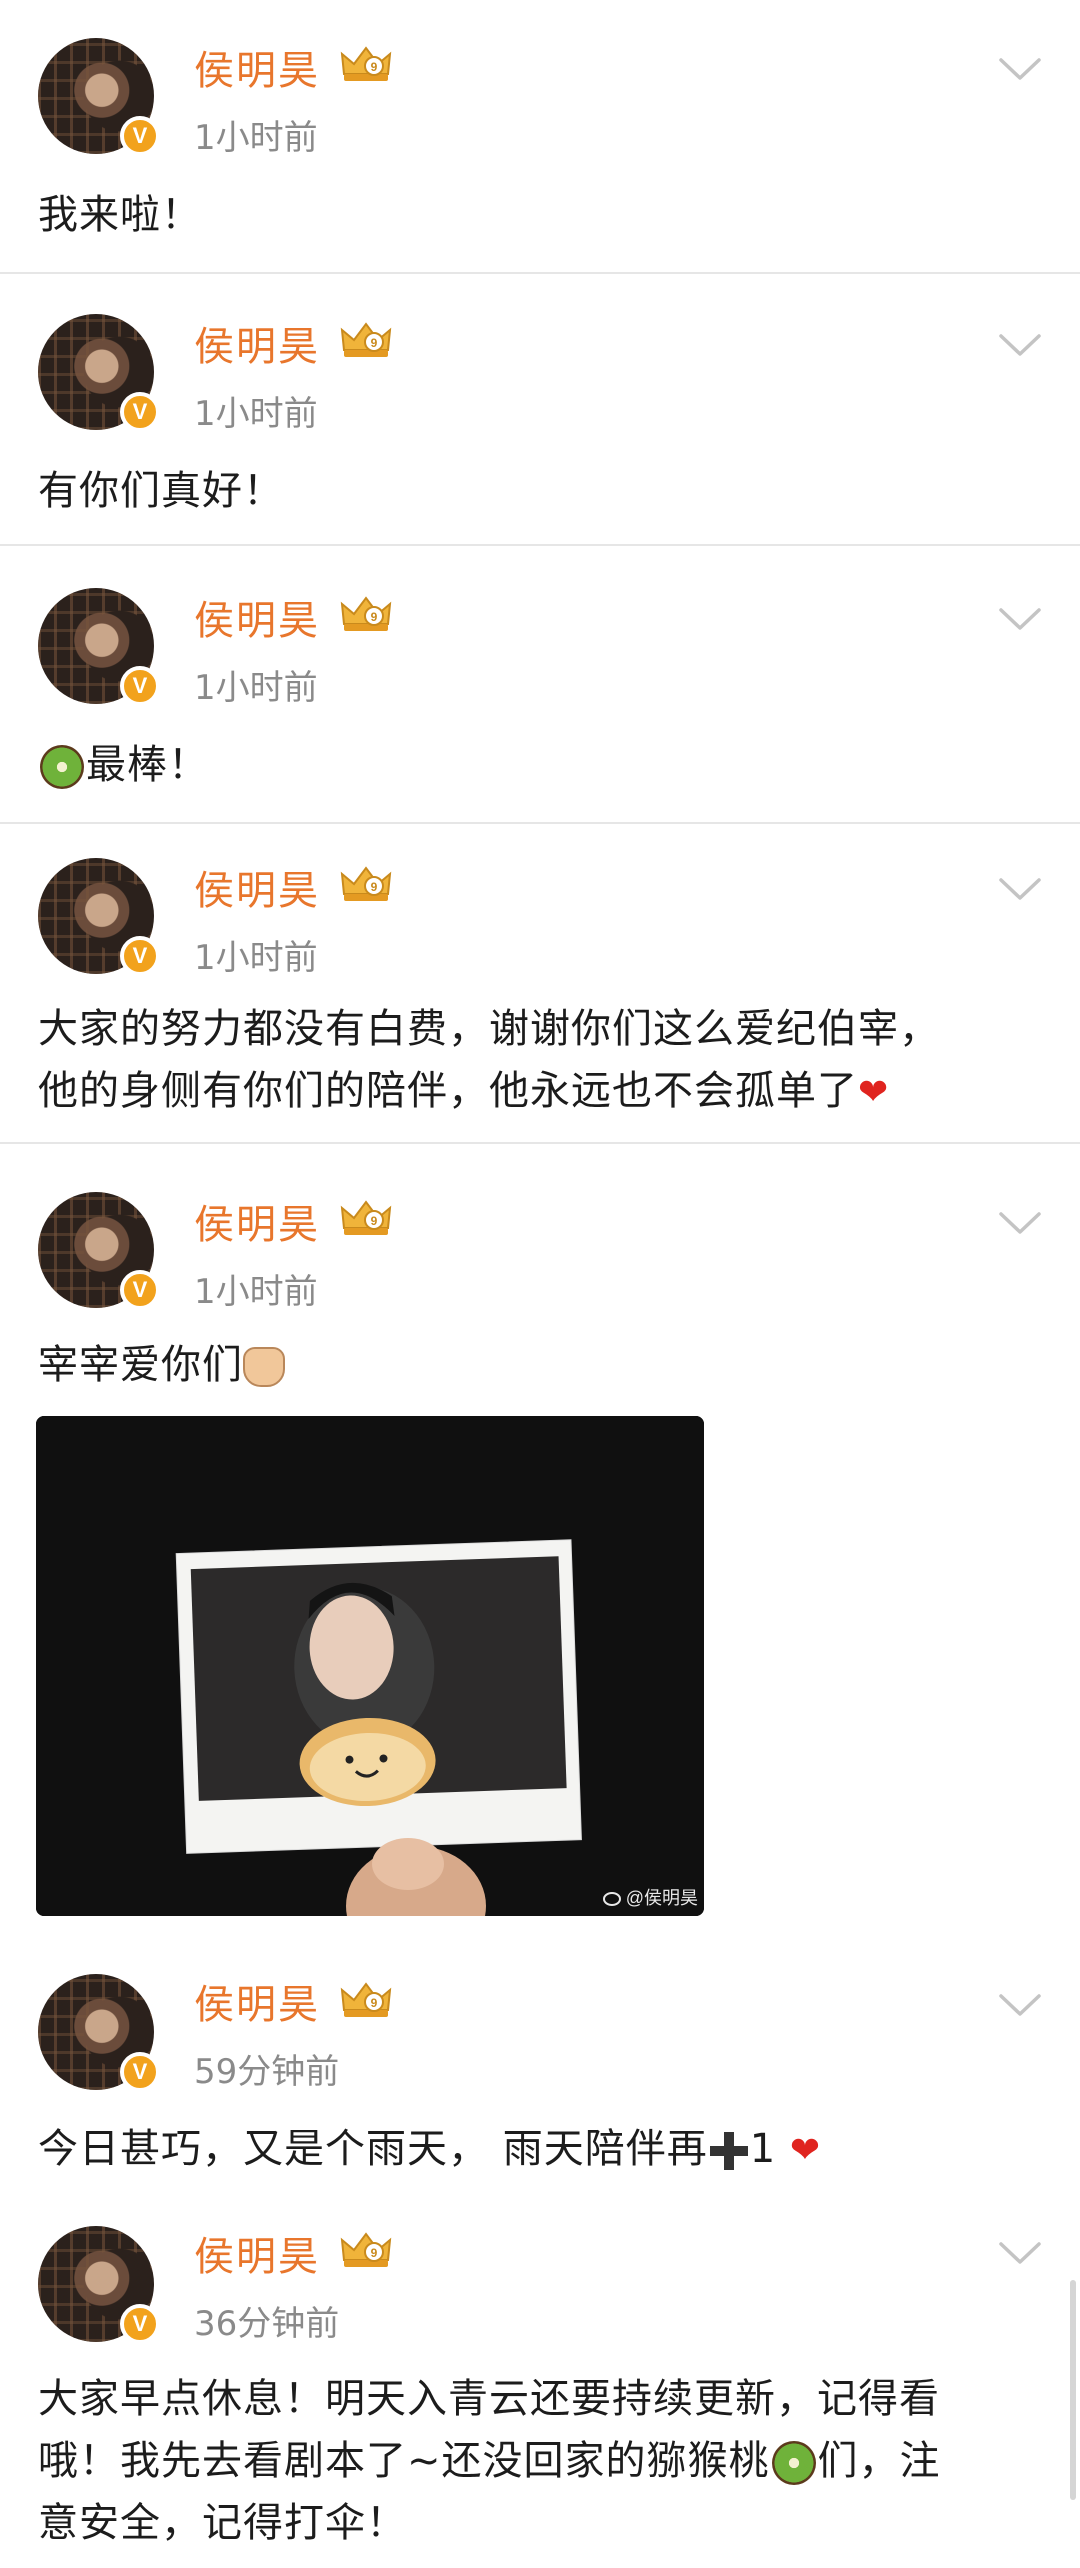  What do you see at coordinates (728, 2151) in the screenshot?
I see `plus-icon` at bounding box center [728, 2151].